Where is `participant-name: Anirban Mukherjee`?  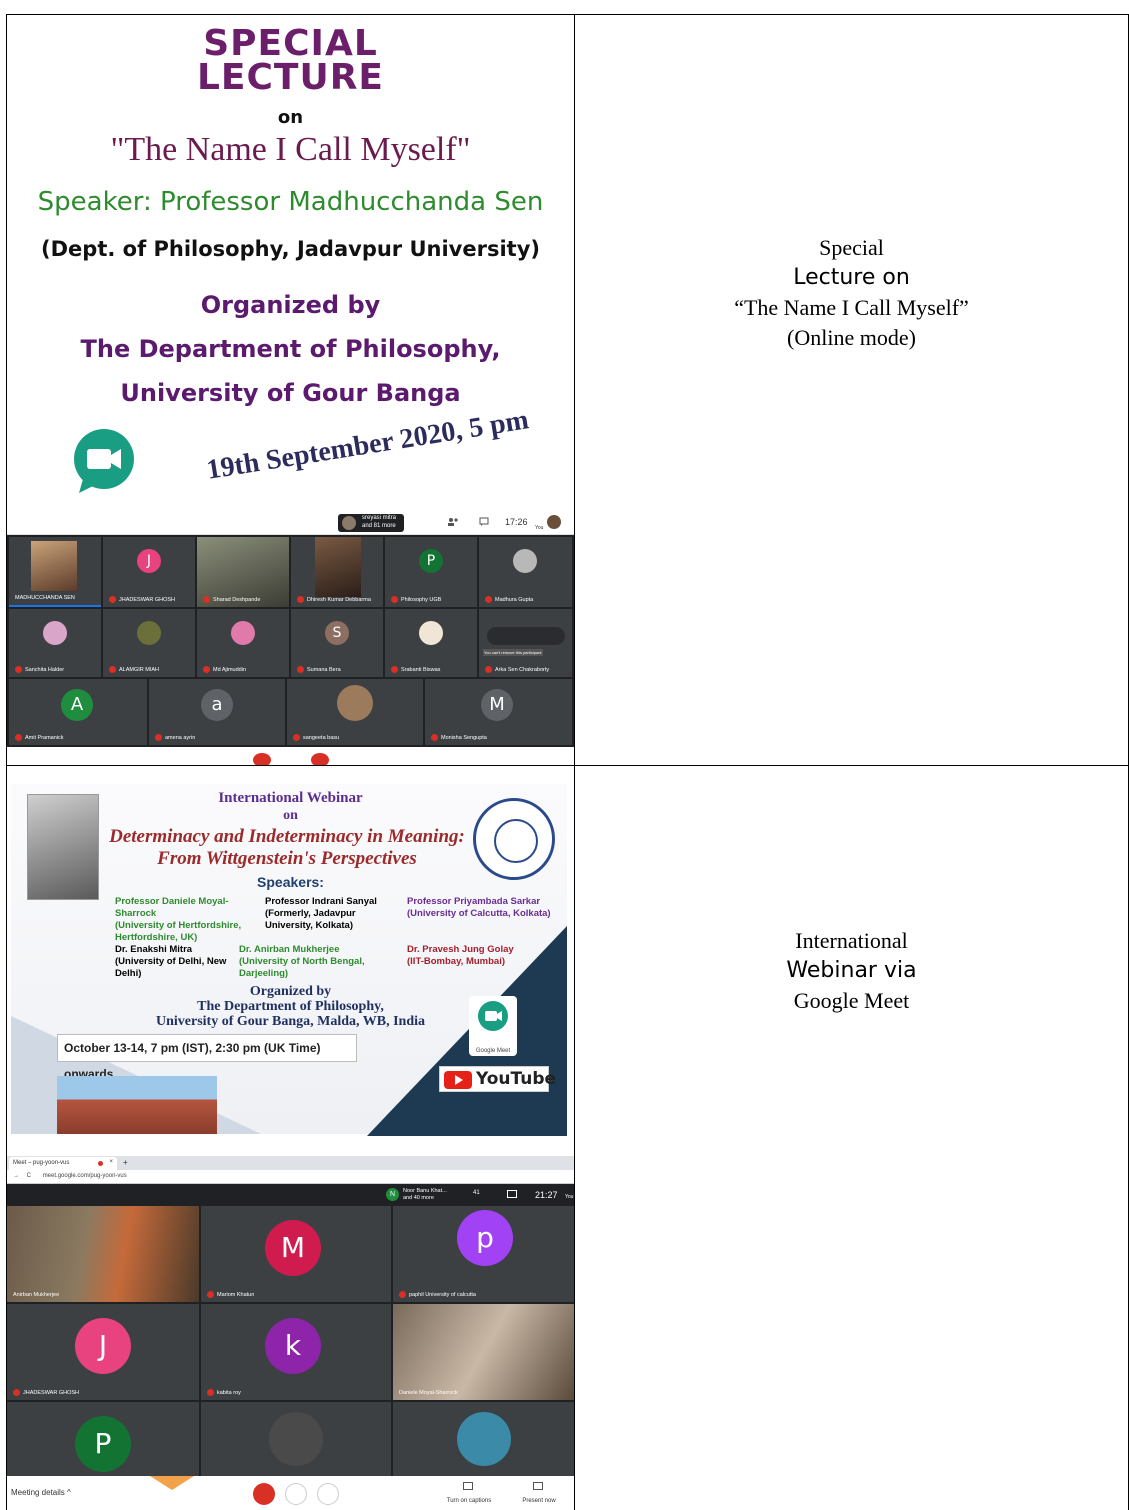
participant-name: Anirban Mukherjee is located at coordinates (36, 1295).